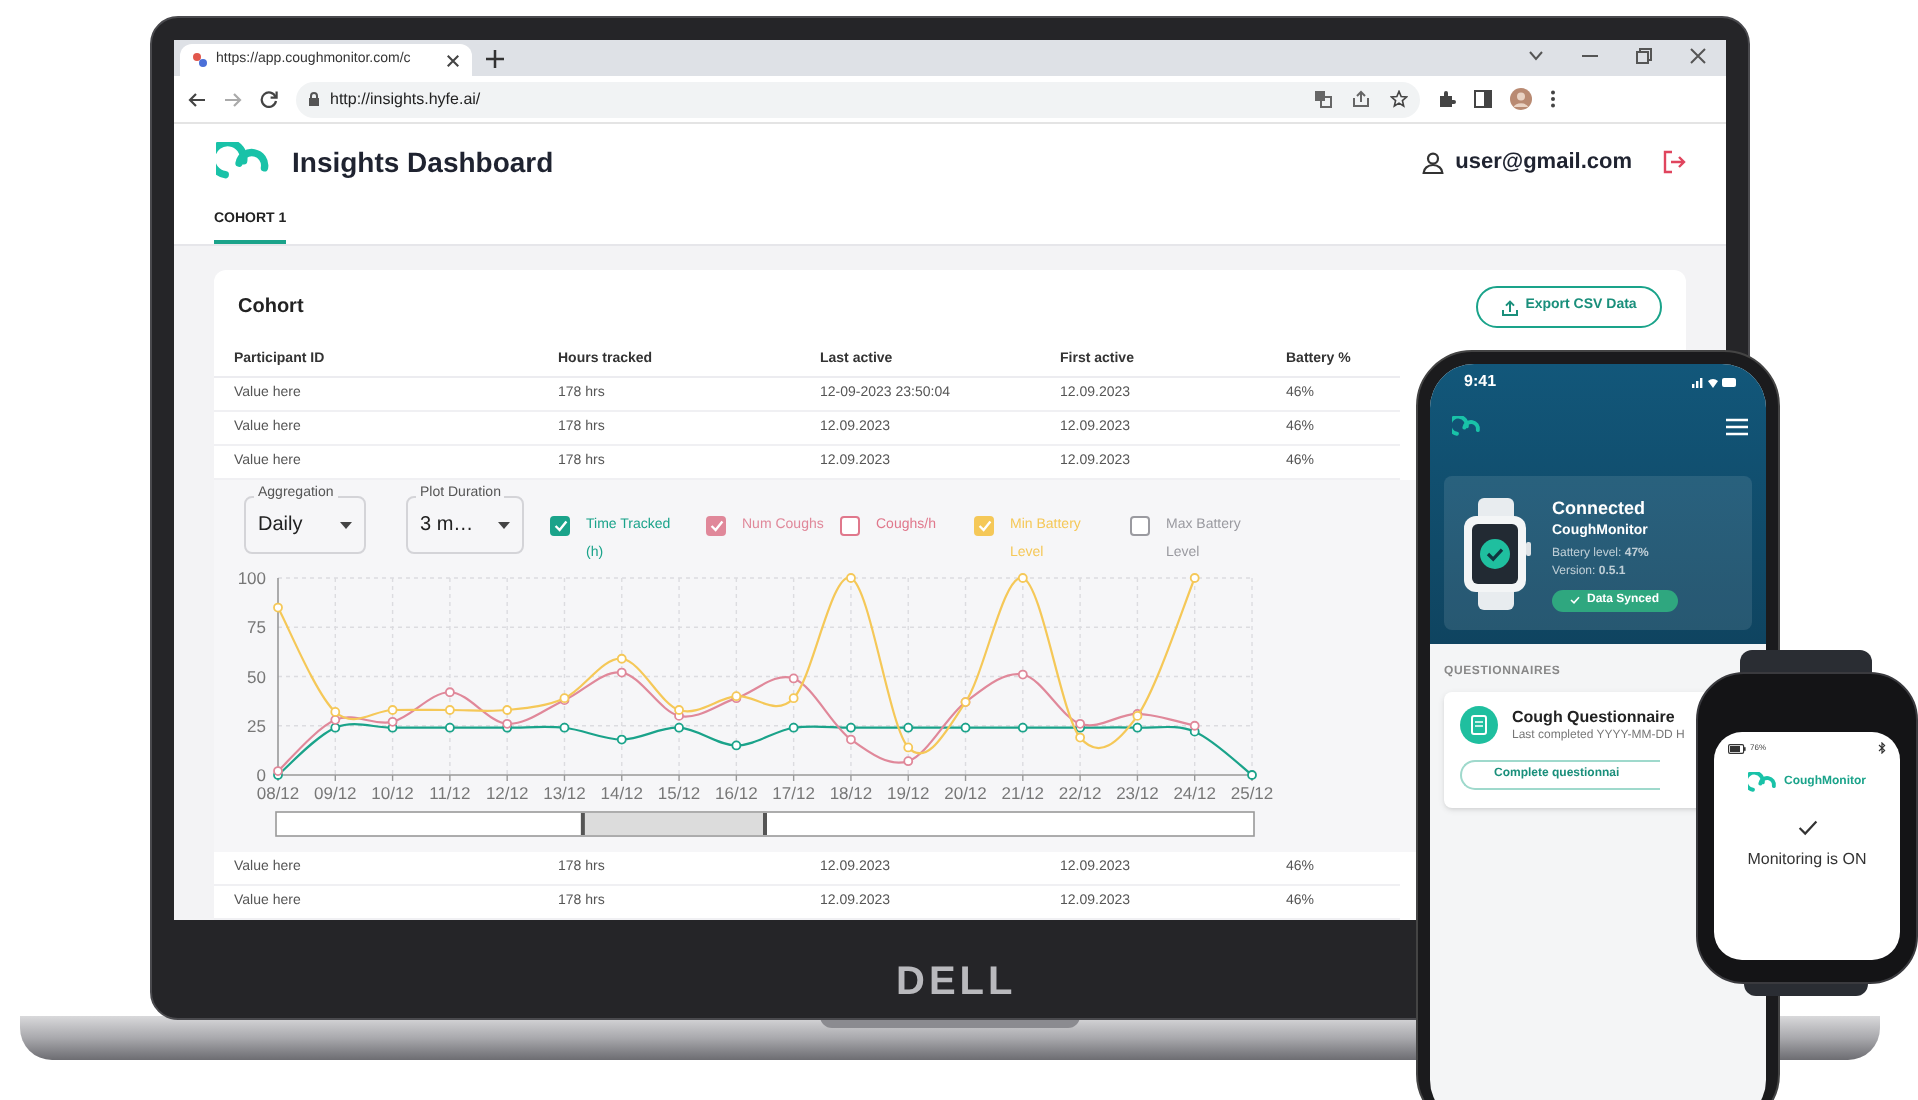 This screenshot has height=1100, width=1918. Describe the element at coordinates (335, 793) in the screenshot. I see `axis-label: 09/12` at that location.